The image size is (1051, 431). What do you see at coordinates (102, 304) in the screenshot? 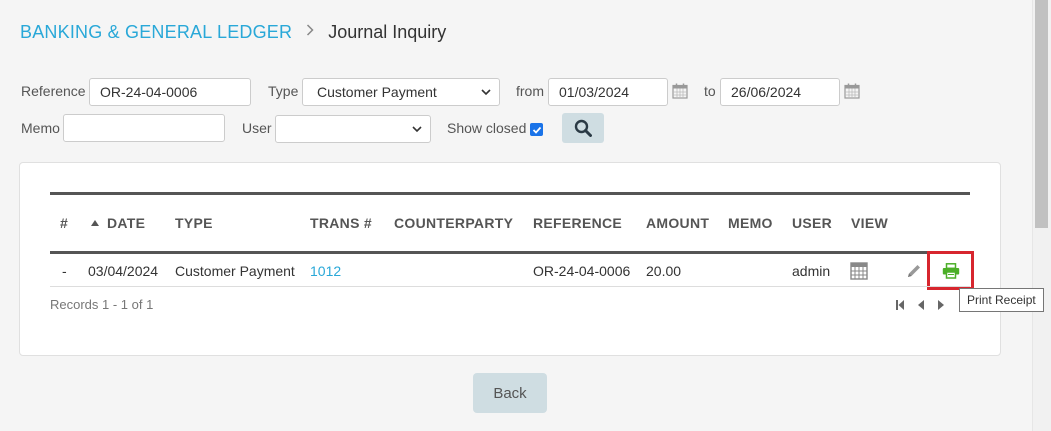
I see `records-count: Records 1 - 1 of 1` at bounding box center [102, 304].